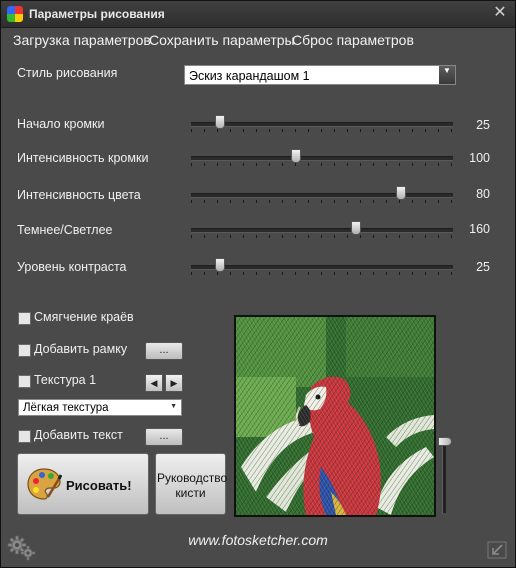 Image resolution: width=516 pixels, height=568 pixels. Describe the element at coordinates (78, 435) in the screenshot. I see `add-text-label: Добавить текст` at that location.